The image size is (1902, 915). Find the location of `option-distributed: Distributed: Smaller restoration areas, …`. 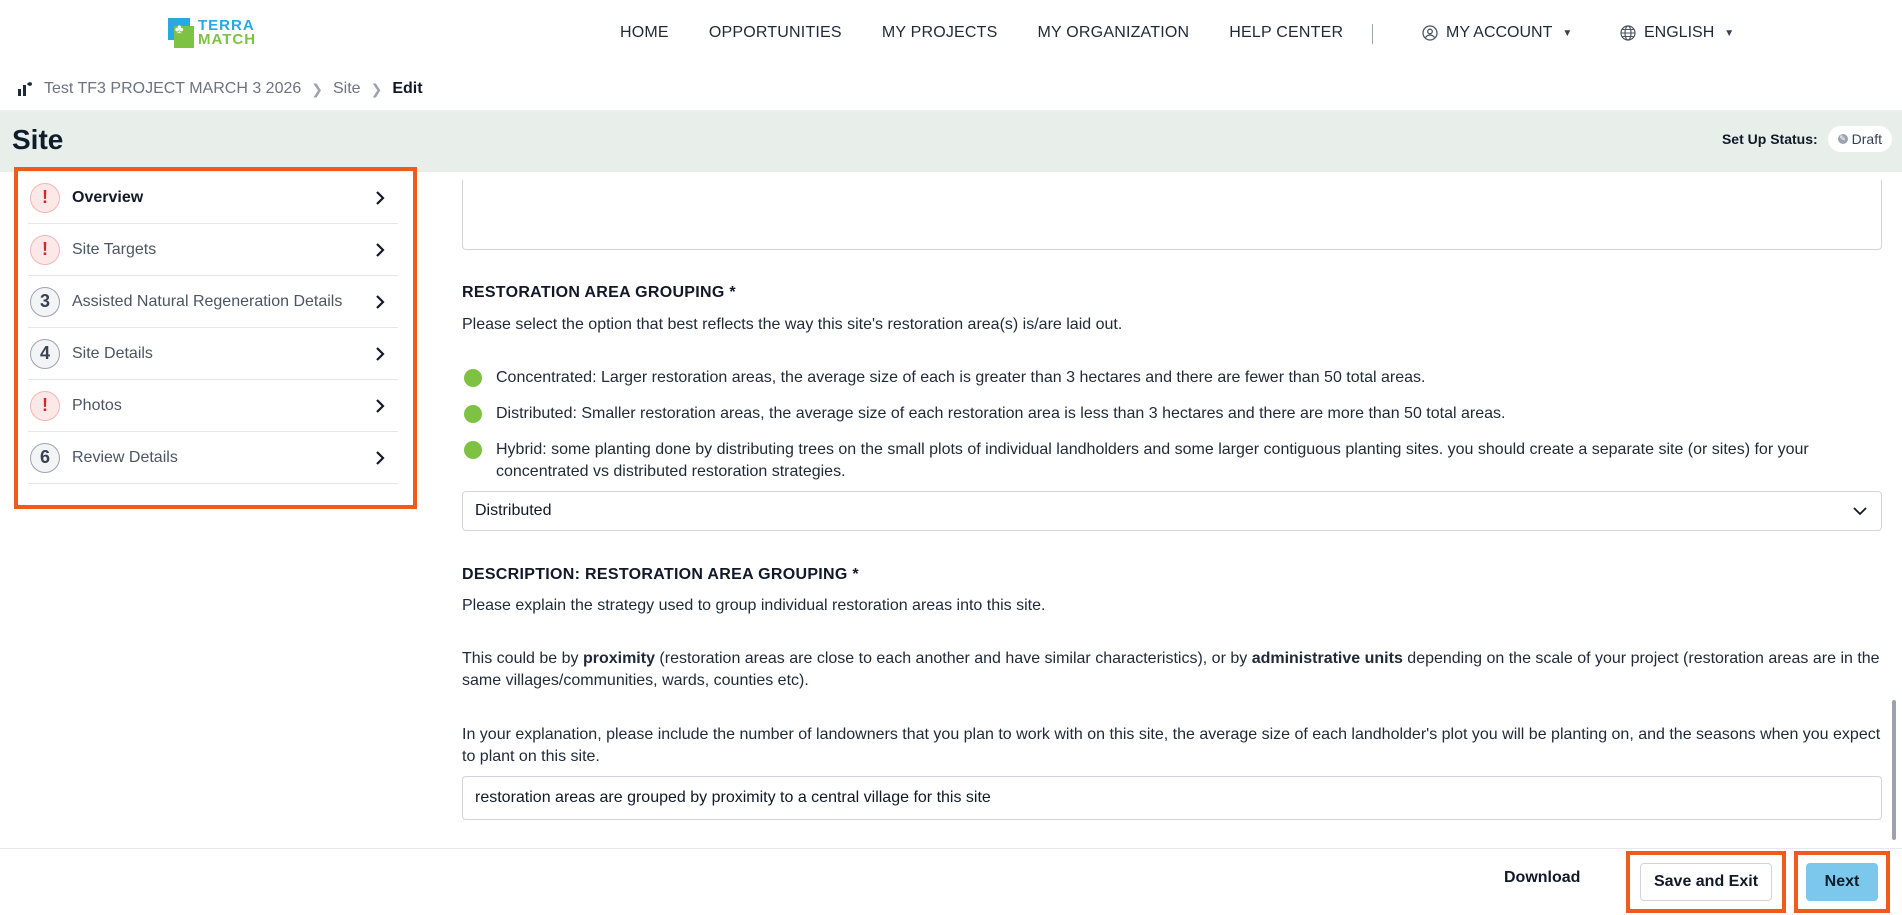

option-distributed: Distributed: Smaller restoration areas, … is located at coordinates (1172, 414).